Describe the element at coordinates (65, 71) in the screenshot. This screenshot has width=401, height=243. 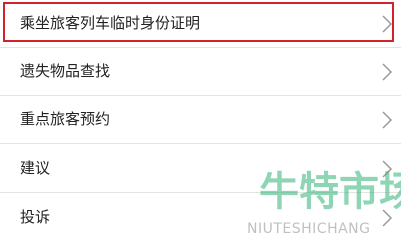
I see `menu-item-label: 遗失物品查找` at that location.